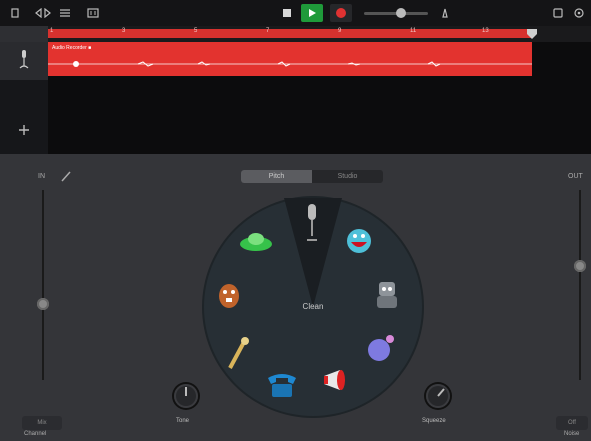 The width and height of the screenshot is (591, 441). I want to click on channel-label: Channel, so click(35, 434).